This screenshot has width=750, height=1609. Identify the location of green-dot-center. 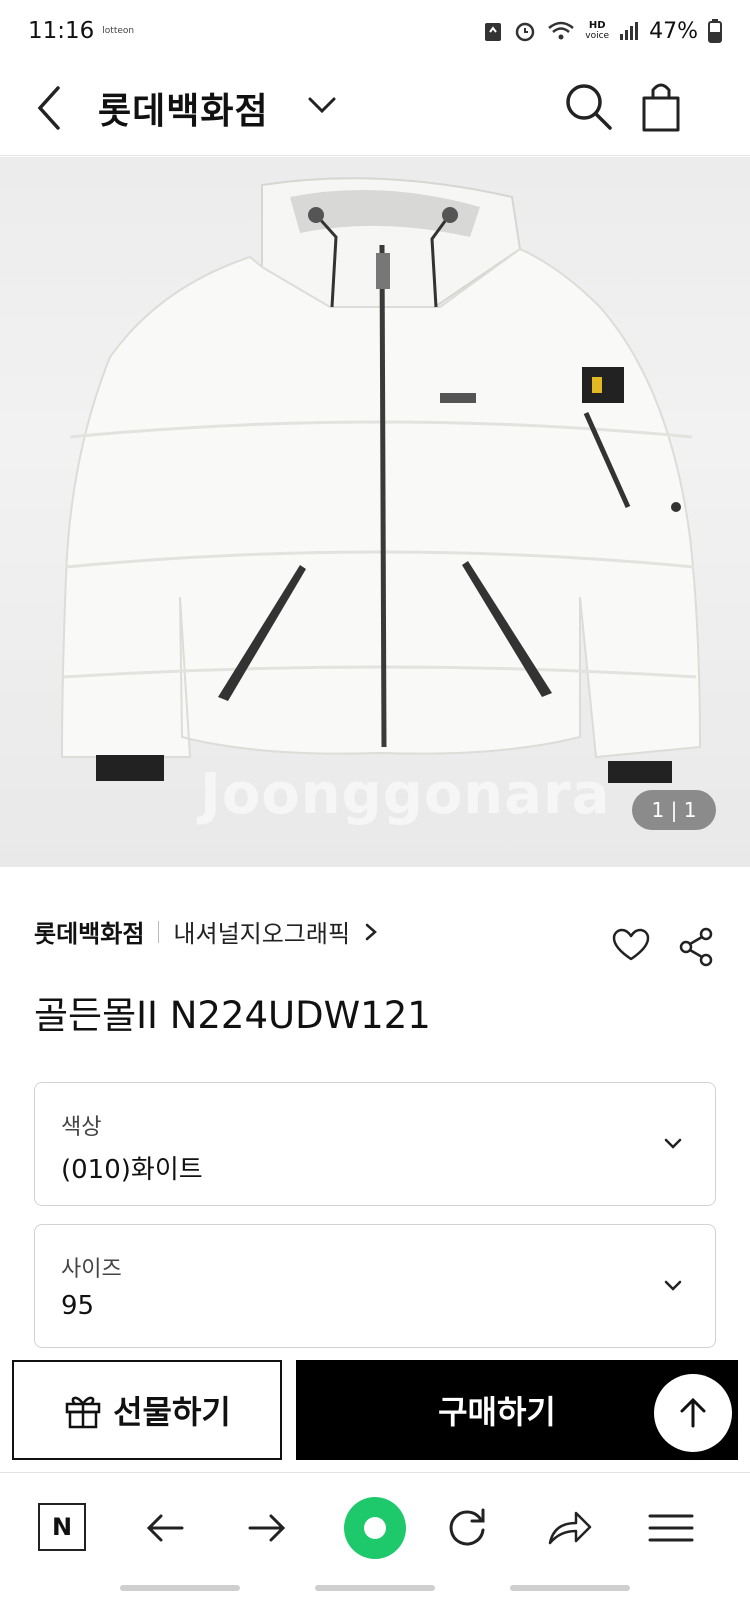
(375, 1528).